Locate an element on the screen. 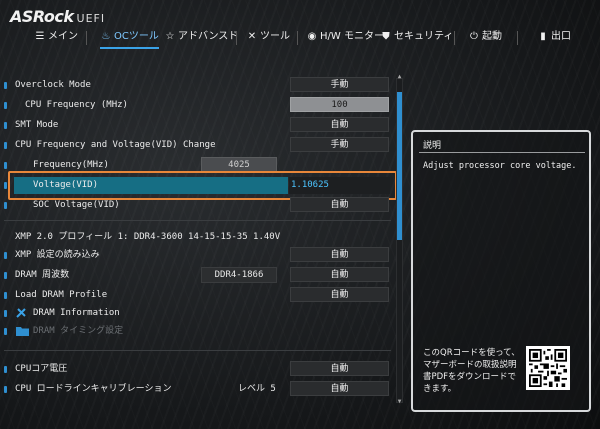 The height and width of the screenshot is (429, 600). scroll-down-arrow-icon: ▼ is located at coordinates (399, 401).